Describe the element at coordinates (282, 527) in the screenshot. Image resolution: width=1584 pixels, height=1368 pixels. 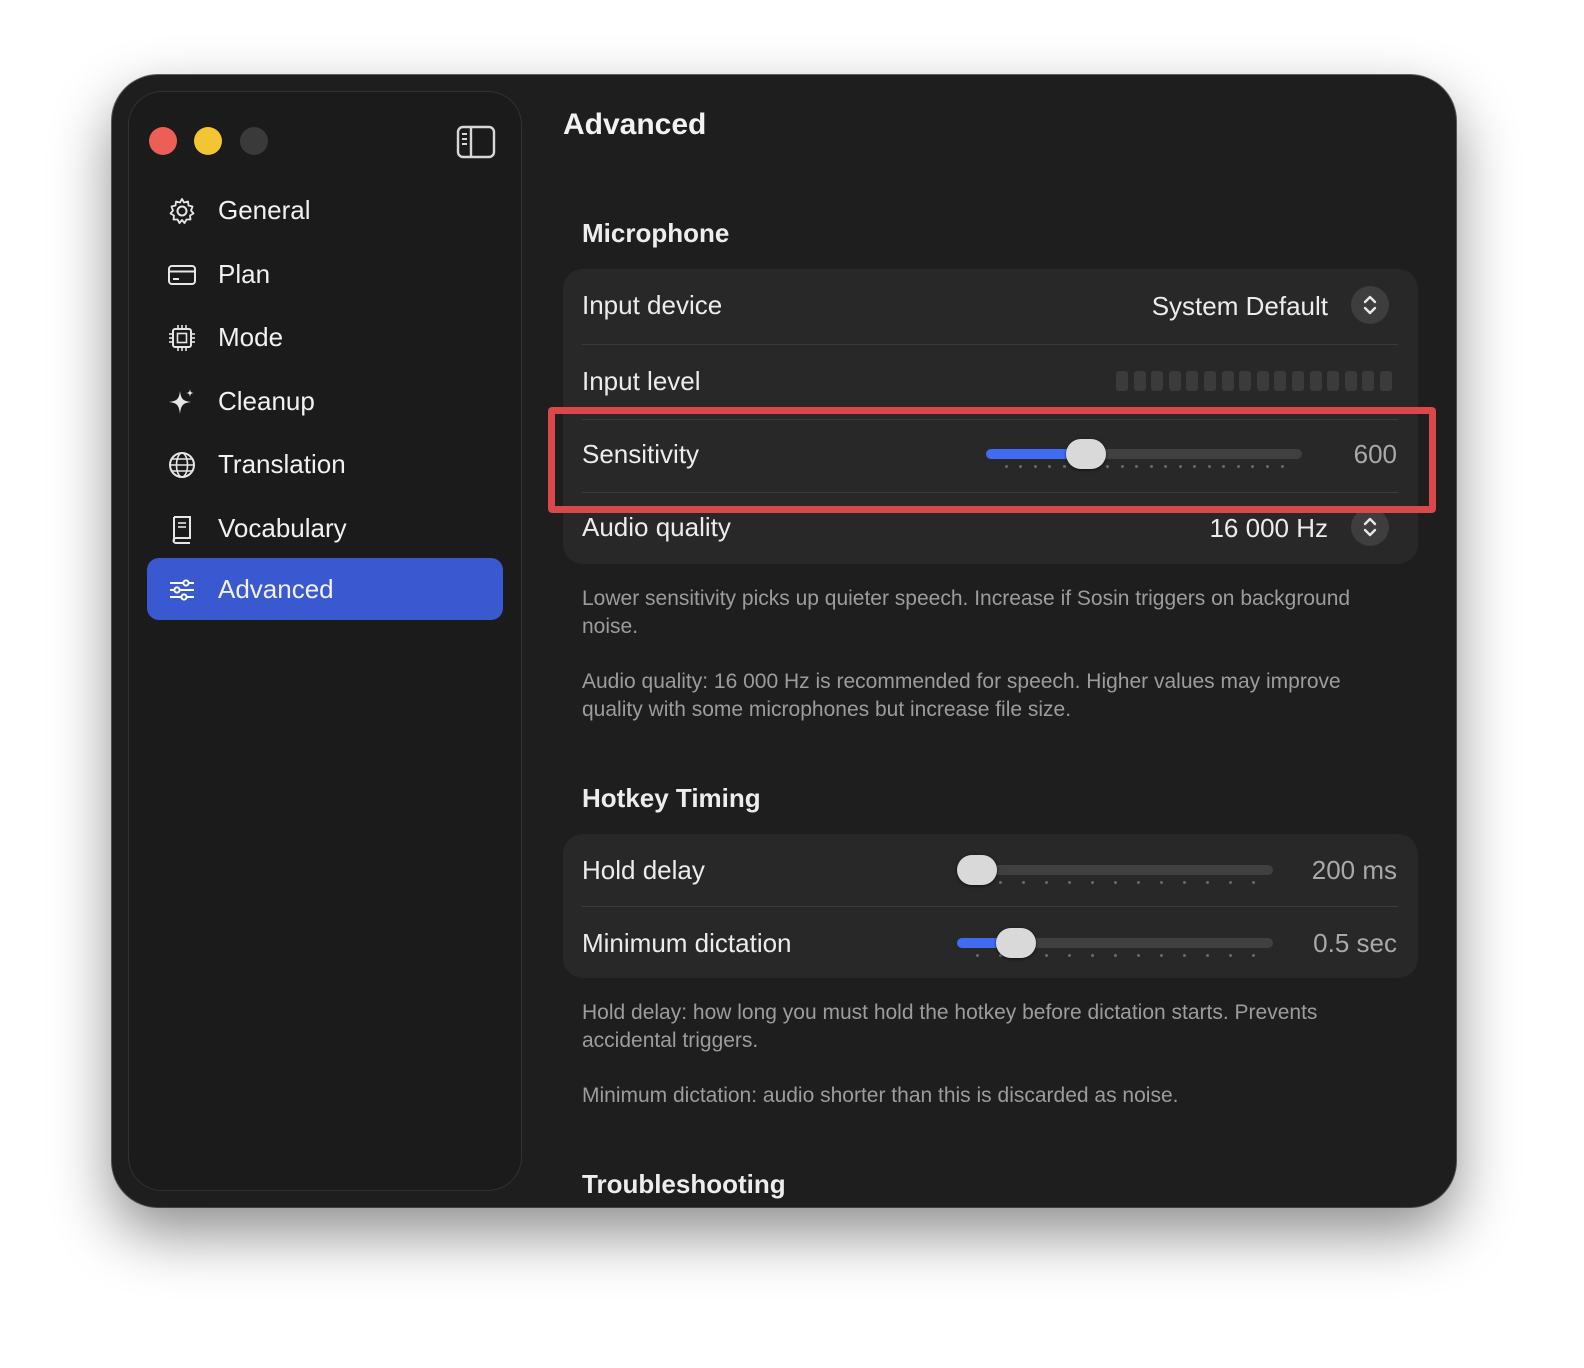
I see `sidebar-item-label: Vocabulary` at that location.